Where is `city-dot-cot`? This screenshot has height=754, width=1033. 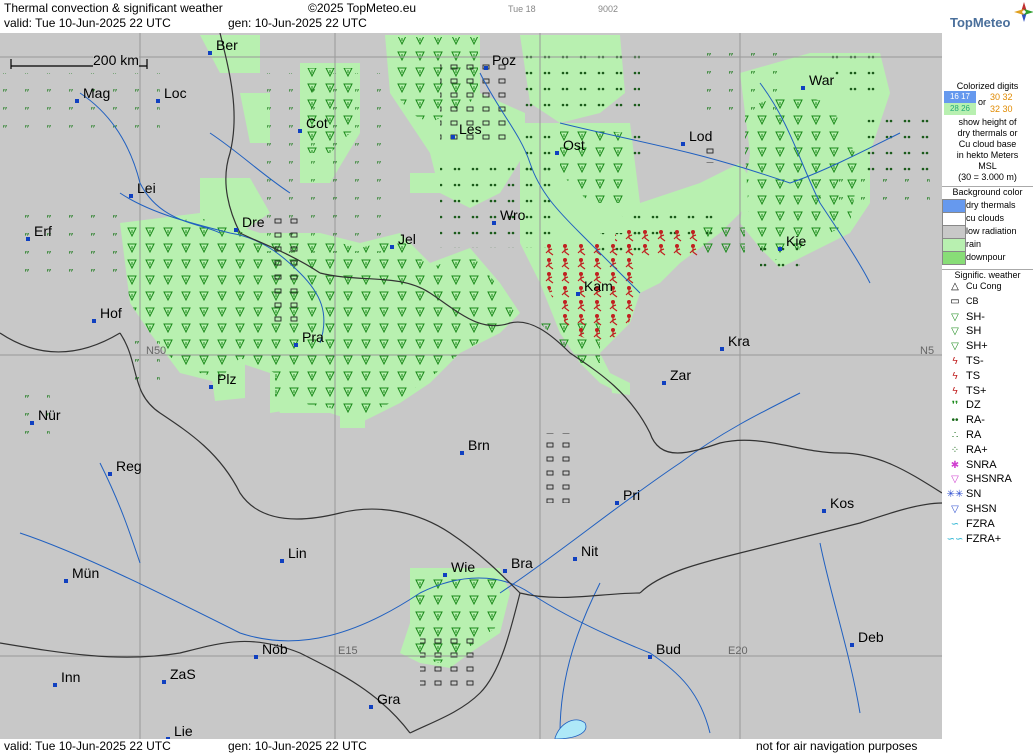 city-dot-cot is located at coordinates (300, 131).